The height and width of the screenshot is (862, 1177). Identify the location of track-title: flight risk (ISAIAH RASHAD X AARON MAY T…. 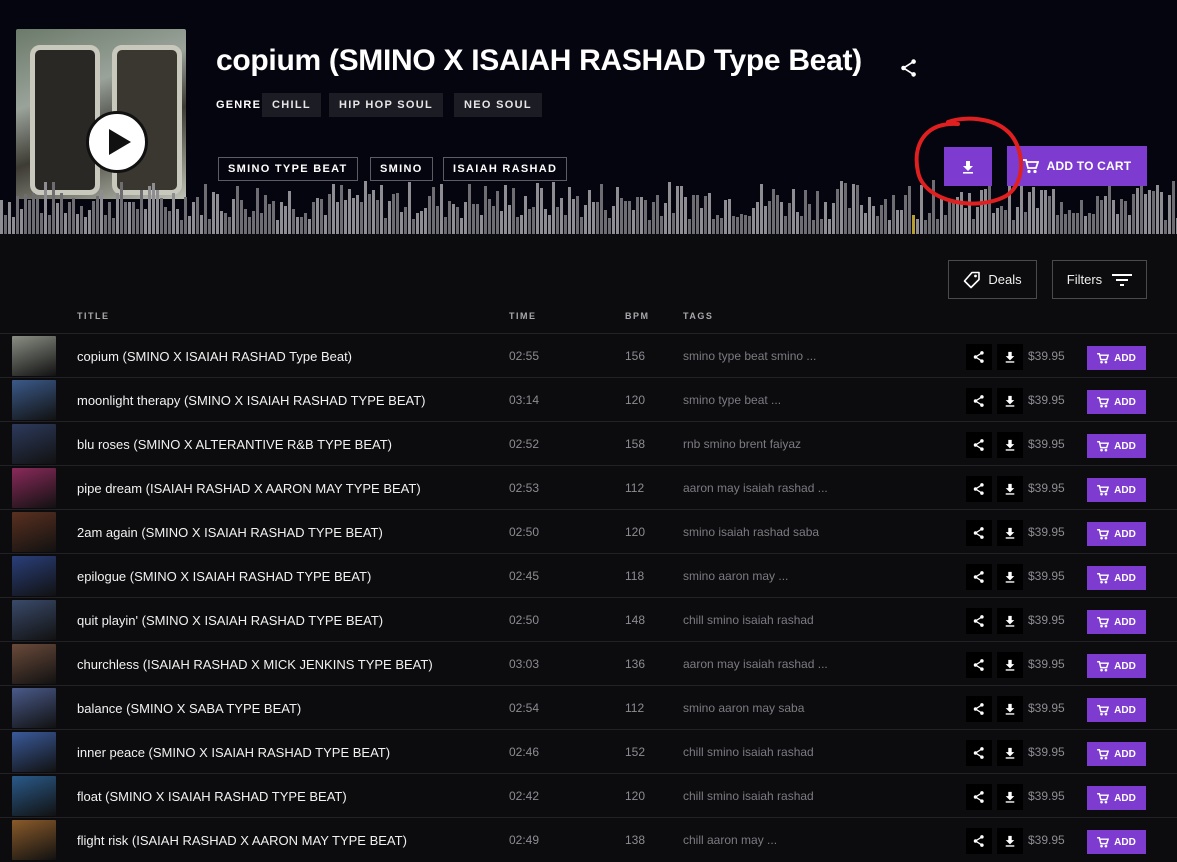
(242, 840).